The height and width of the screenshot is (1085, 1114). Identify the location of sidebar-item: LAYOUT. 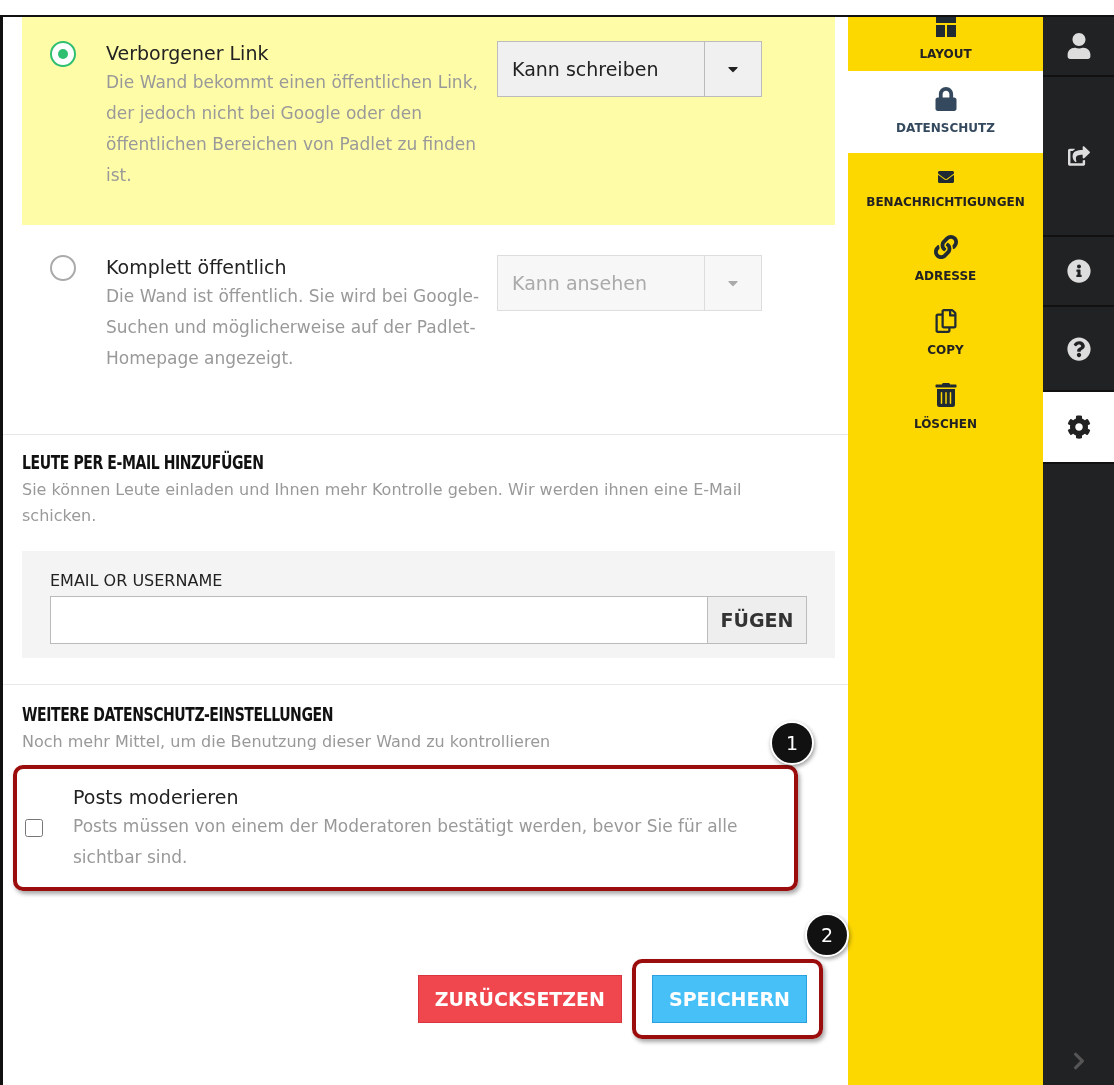
(945, 44).